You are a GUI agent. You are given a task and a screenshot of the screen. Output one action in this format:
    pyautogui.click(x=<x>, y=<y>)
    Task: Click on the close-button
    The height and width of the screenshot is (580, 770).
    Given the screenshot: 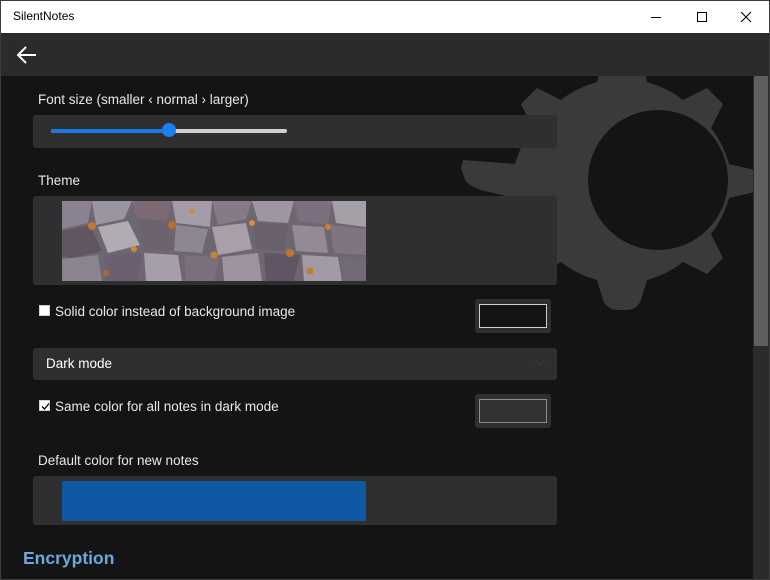 What is the action you would take?
    pyautogui.click(x=746, y=17)
    